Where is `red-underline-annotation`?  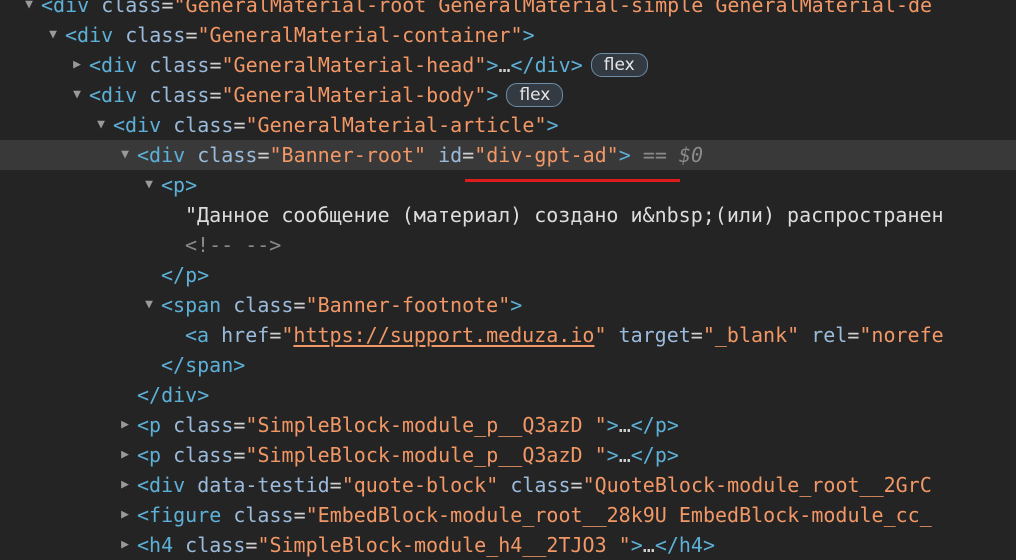 red-underline-annotation is located at coordinates (572, 180).